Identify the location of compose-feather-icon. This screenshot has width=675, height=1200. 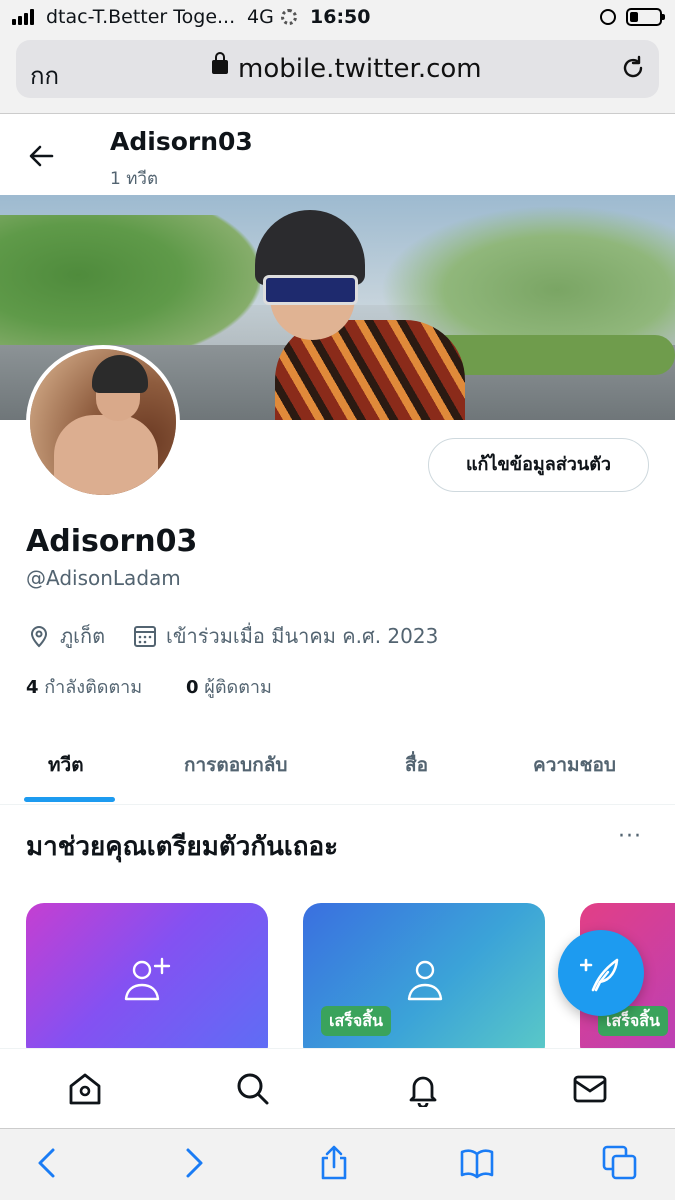
(599, 975).